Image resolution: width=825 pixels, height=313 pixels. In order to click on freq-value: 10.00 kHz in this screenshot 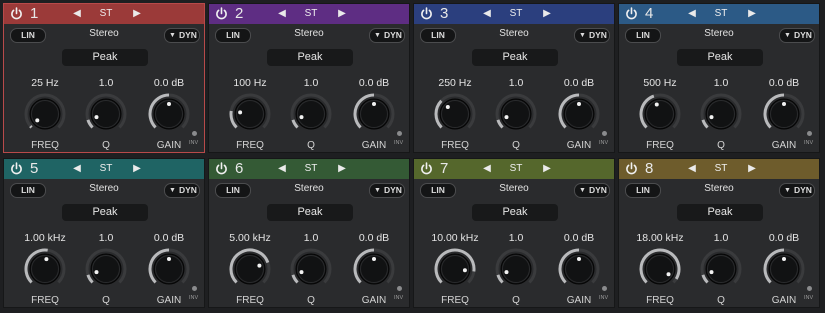, I will do `click(455, 238)`.